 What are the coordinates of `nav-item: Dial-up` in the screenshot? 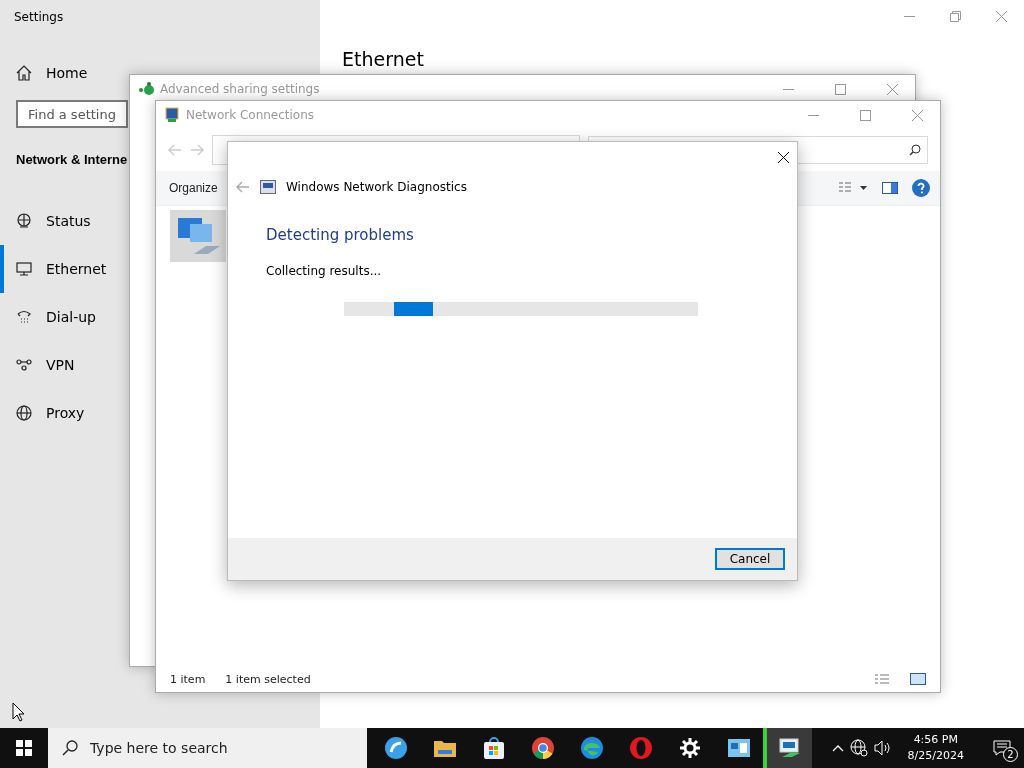 It's located at (51, 317).